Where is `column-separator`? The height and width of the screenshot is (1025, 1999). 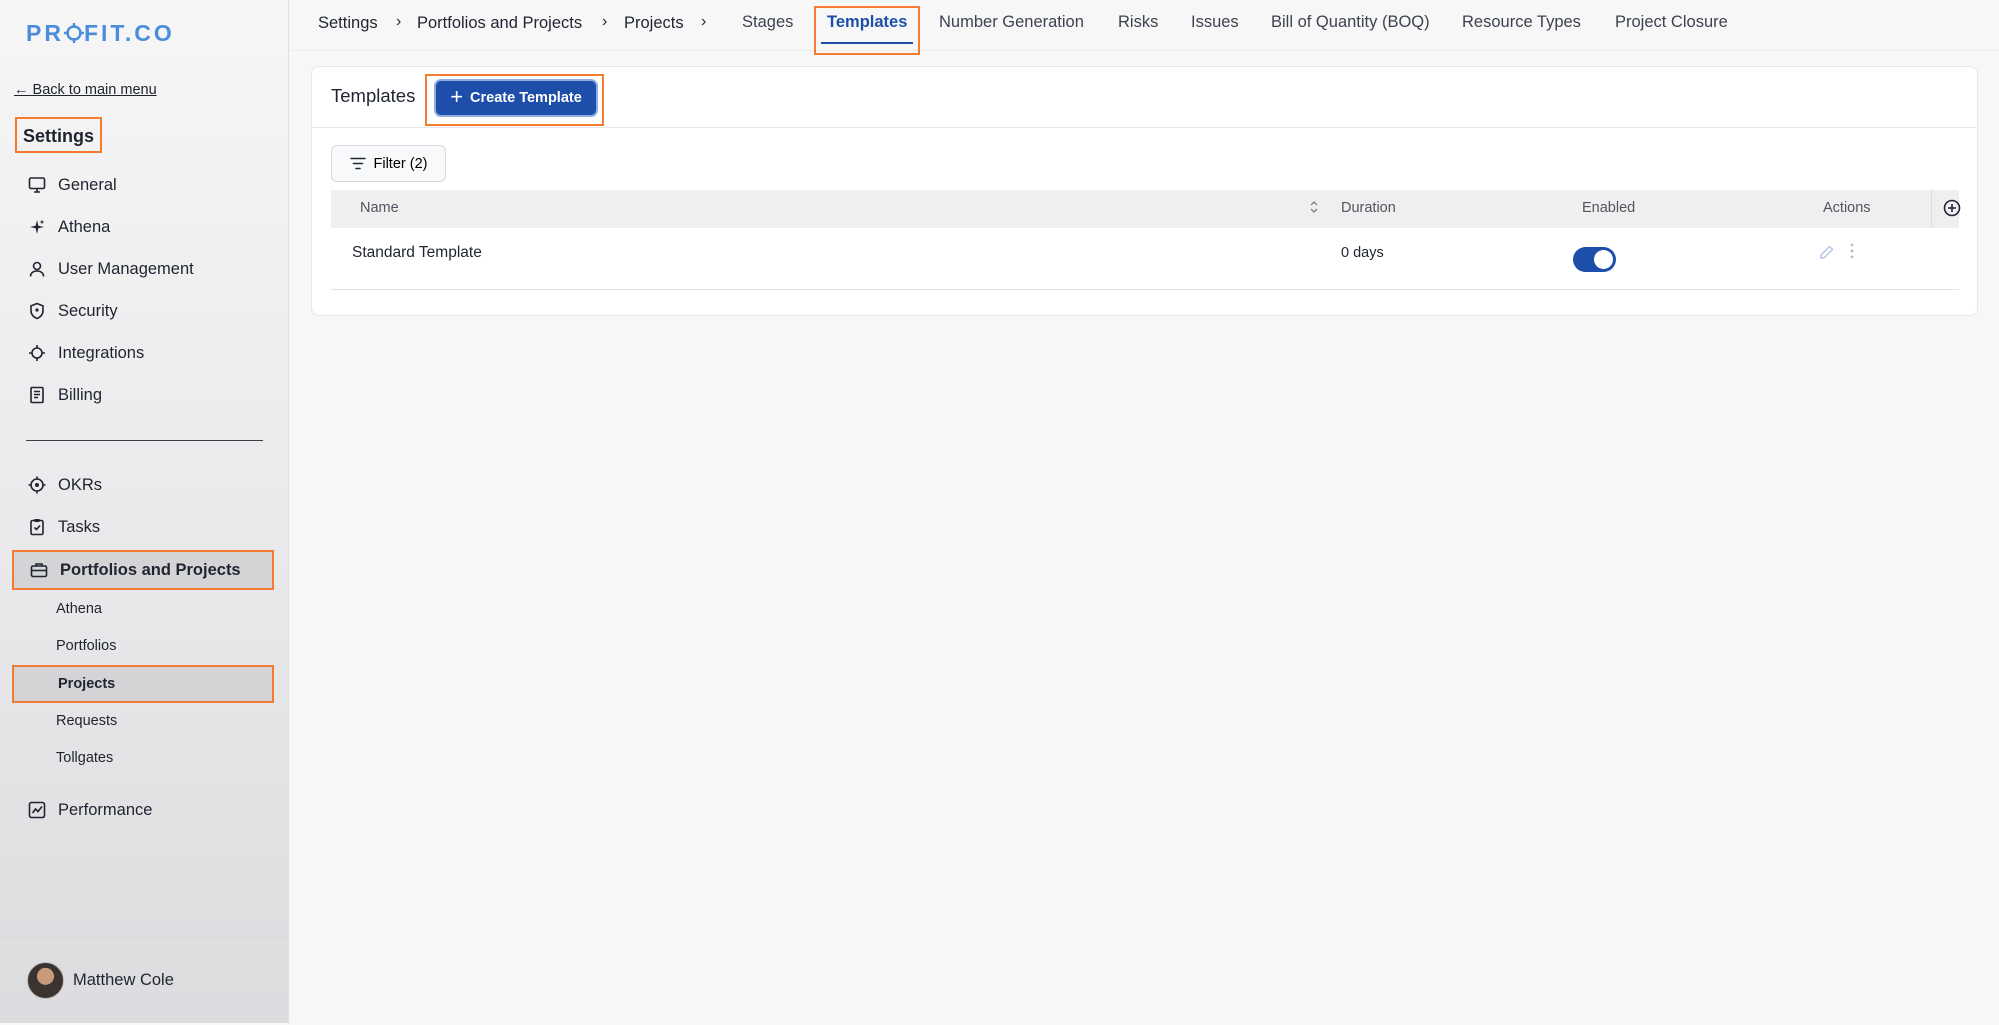 column-separator is located at coordinates (1931, 209).